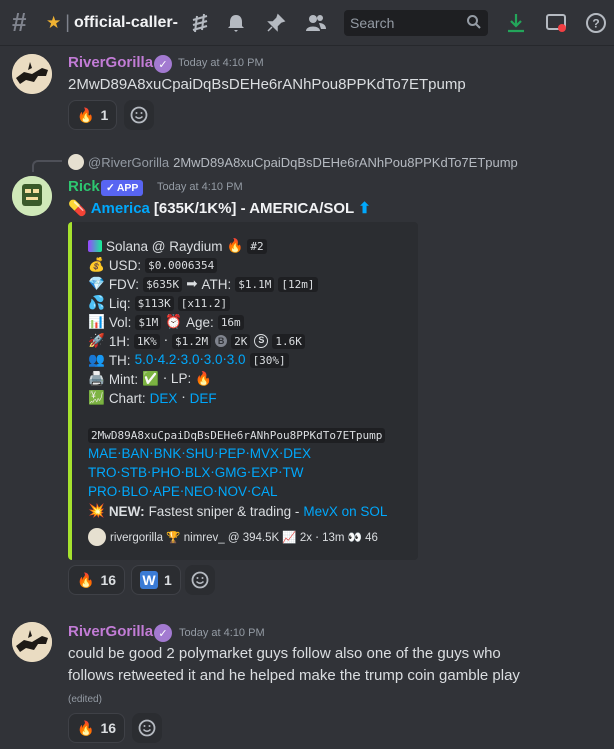  Describe the element at coordinates (129, 162) in the screenshot. I see `reply-username: @RiverGorilla` at that location.